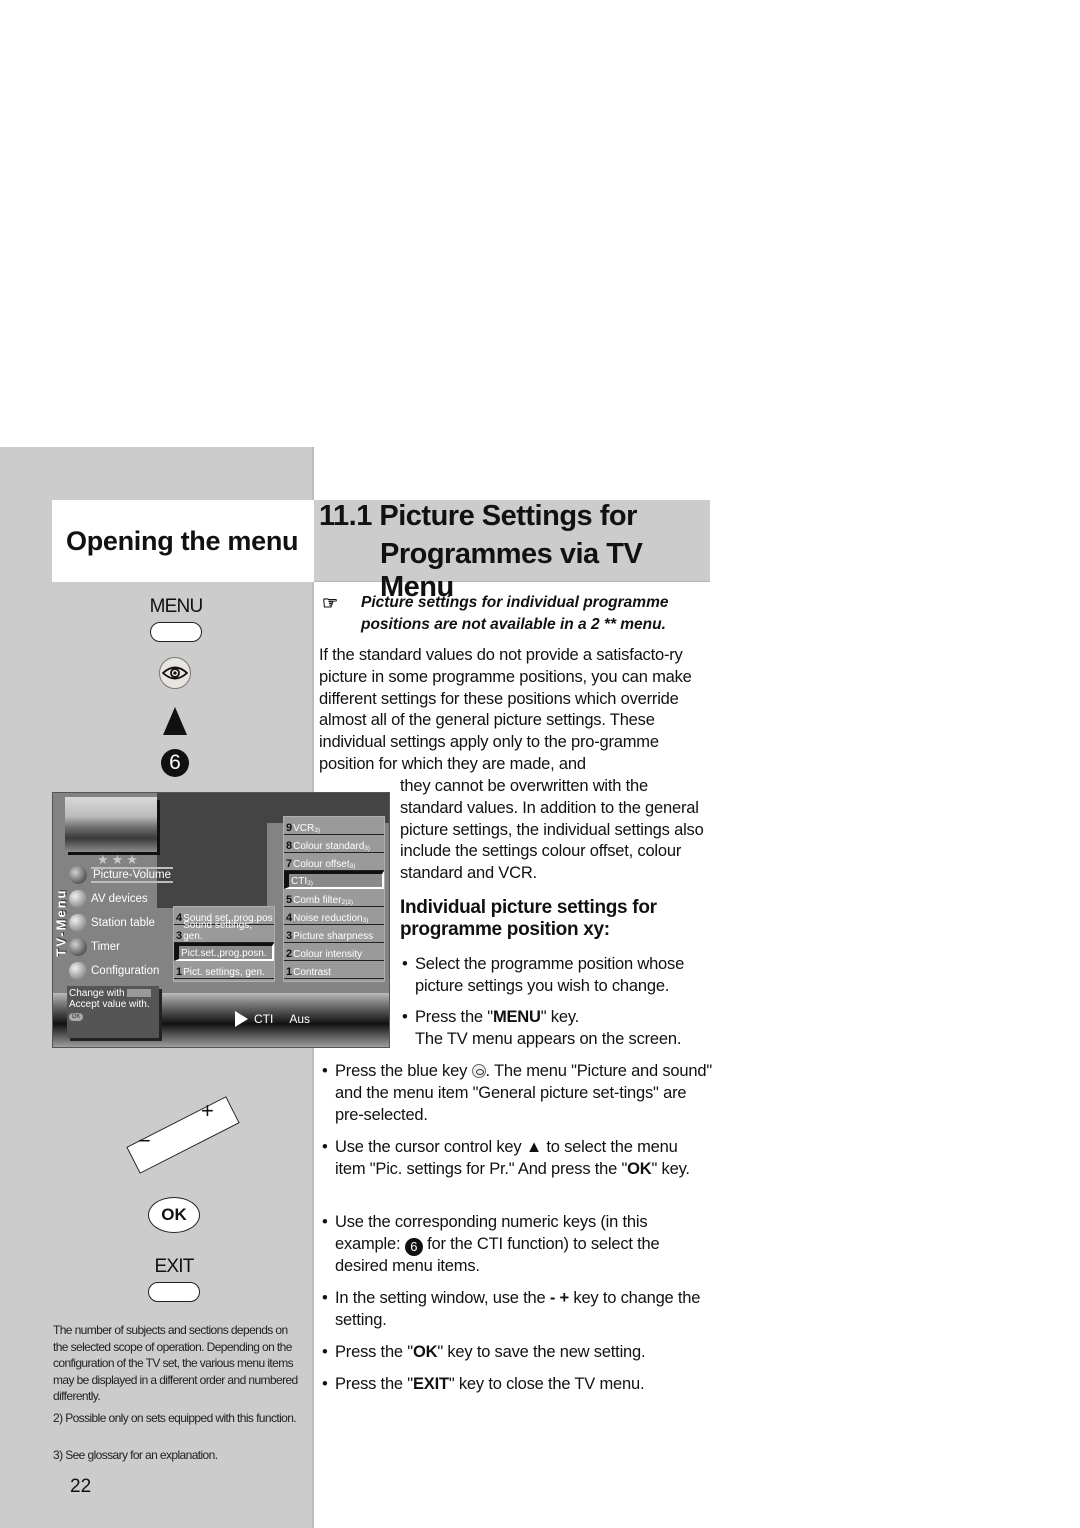 The width and height of the screenshot is (1080, 1528). I want to click on plus-icon: +, so click(207, 1110).